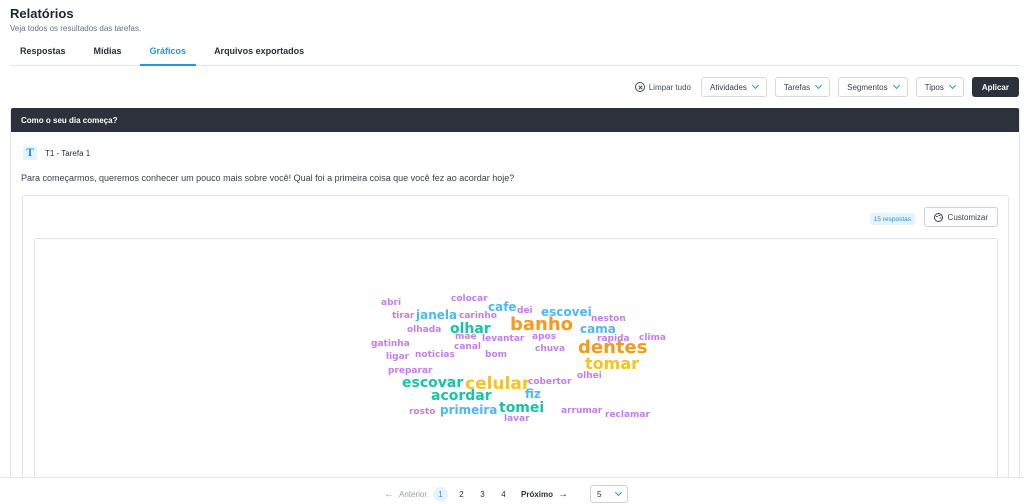 This screenshot has height=504, width=1024. Describe the element at coordinates (461, 396) in the screenshot. I see `wordcloud-word-acordar: acordar` at that location.